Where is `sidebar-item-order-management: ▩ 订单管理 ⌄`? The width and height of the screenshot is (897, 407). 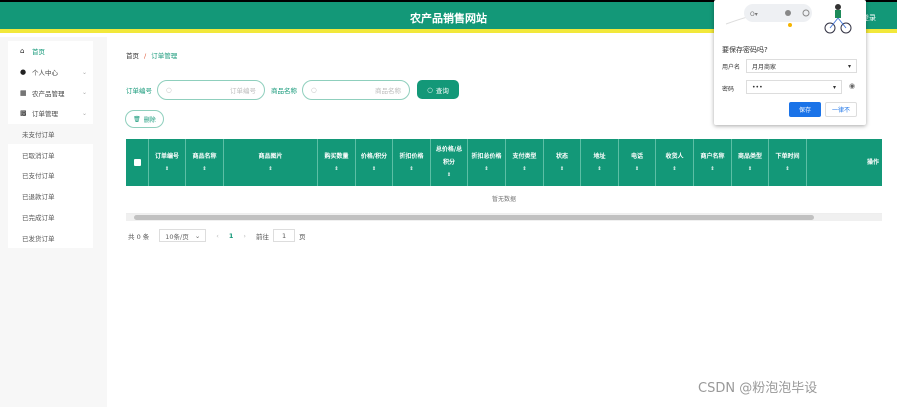
sidebar-item-order-management: ▩ 订单管理 ⌄ is located at coordinates (50, 113).